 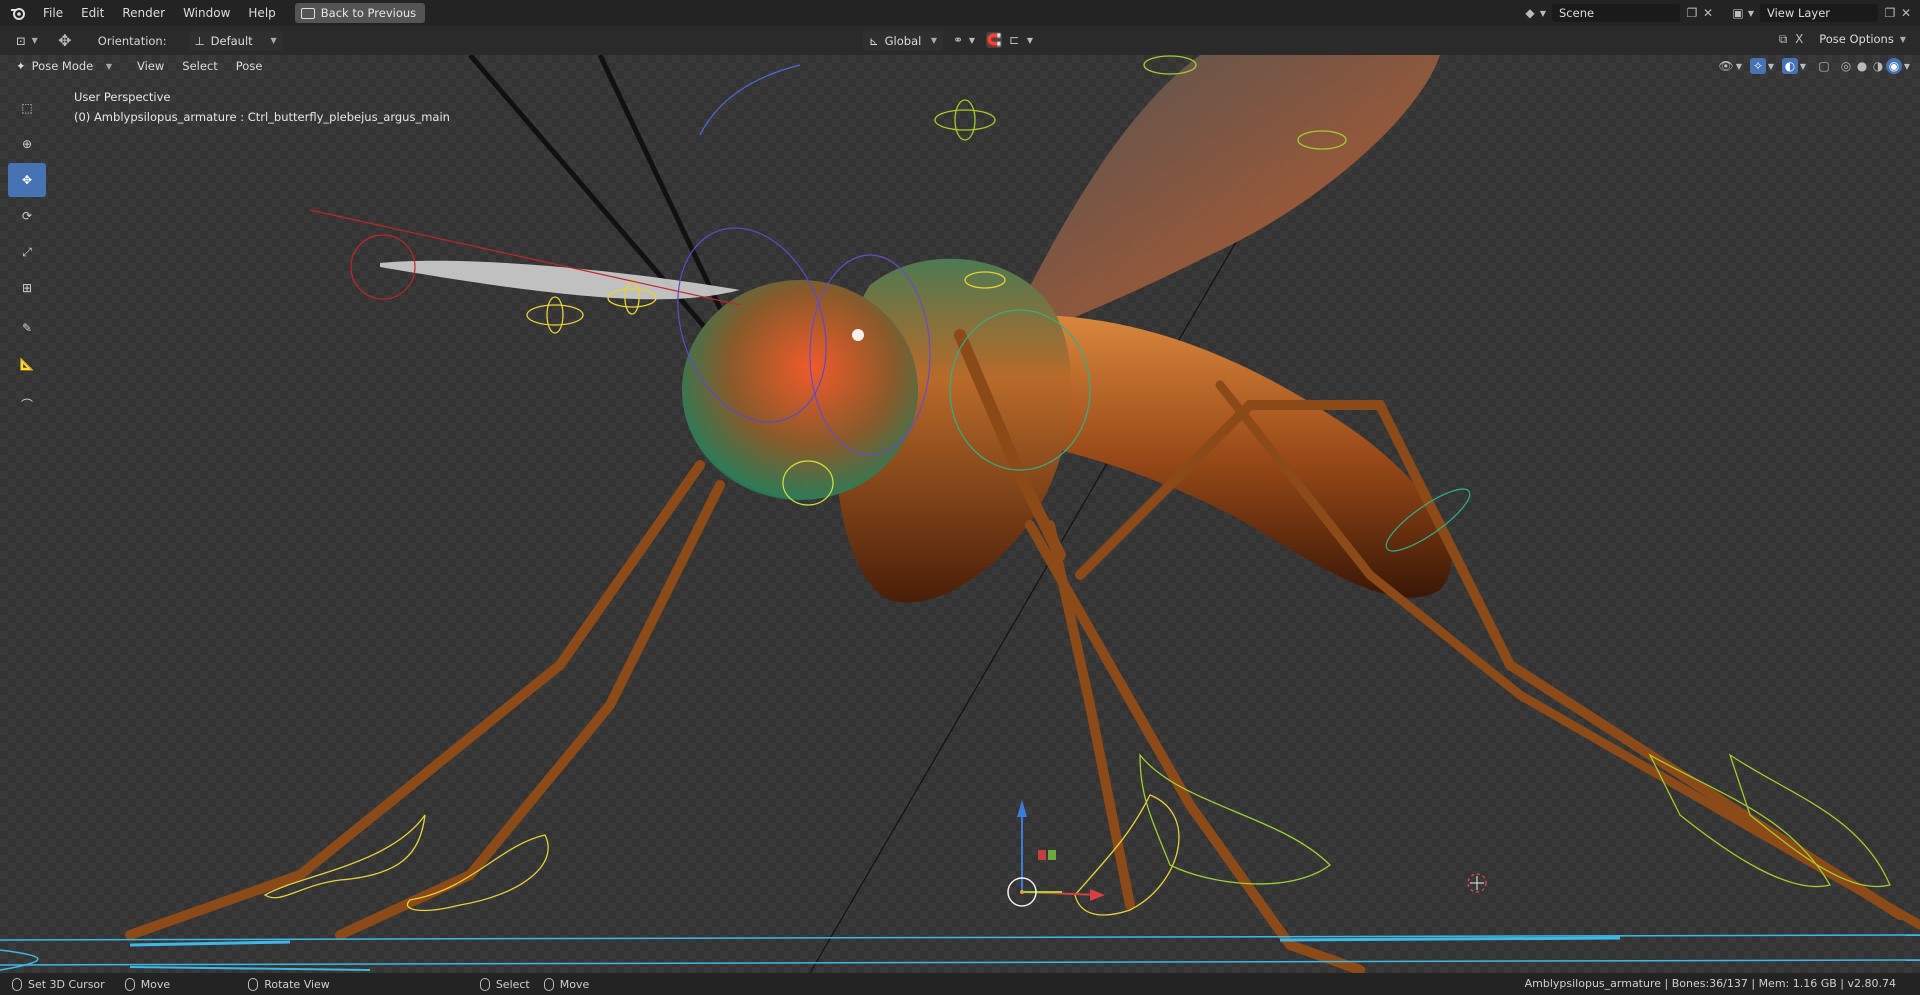 What do you see at coordinates (874, 40) in the screenshot?
I see `global-axes-icon: ⊾` at bounding box center [874, 40].